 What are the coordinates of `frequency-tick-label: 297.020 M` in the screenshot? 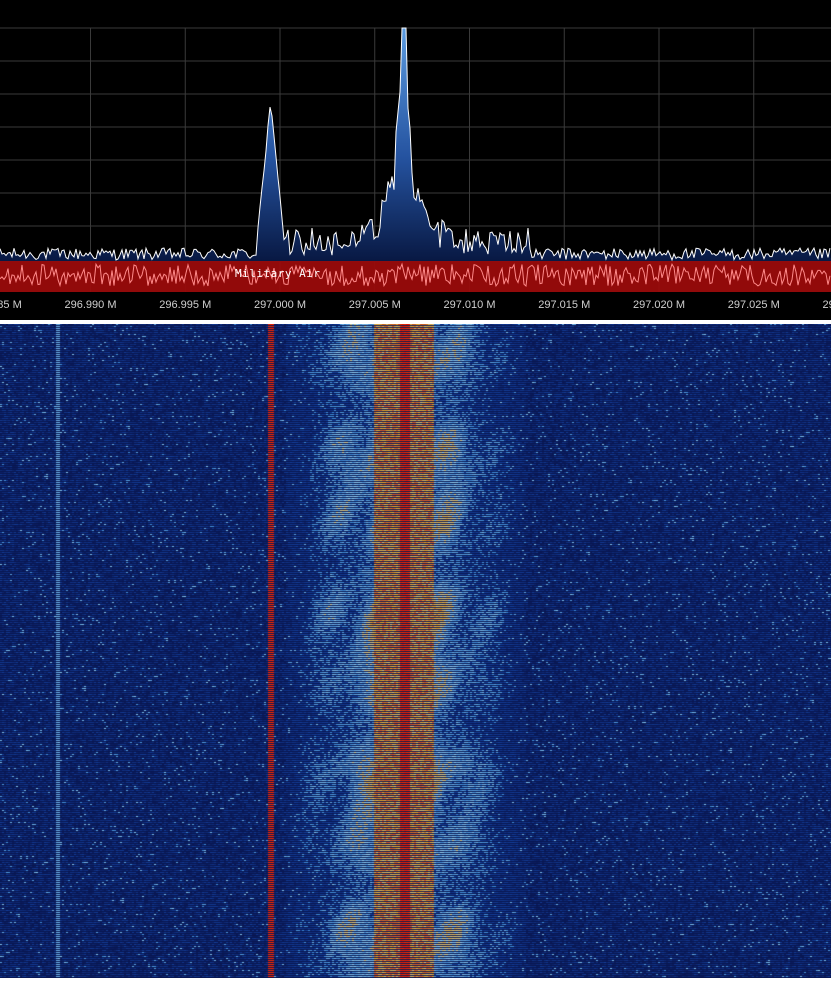 It's located at (659, 305).